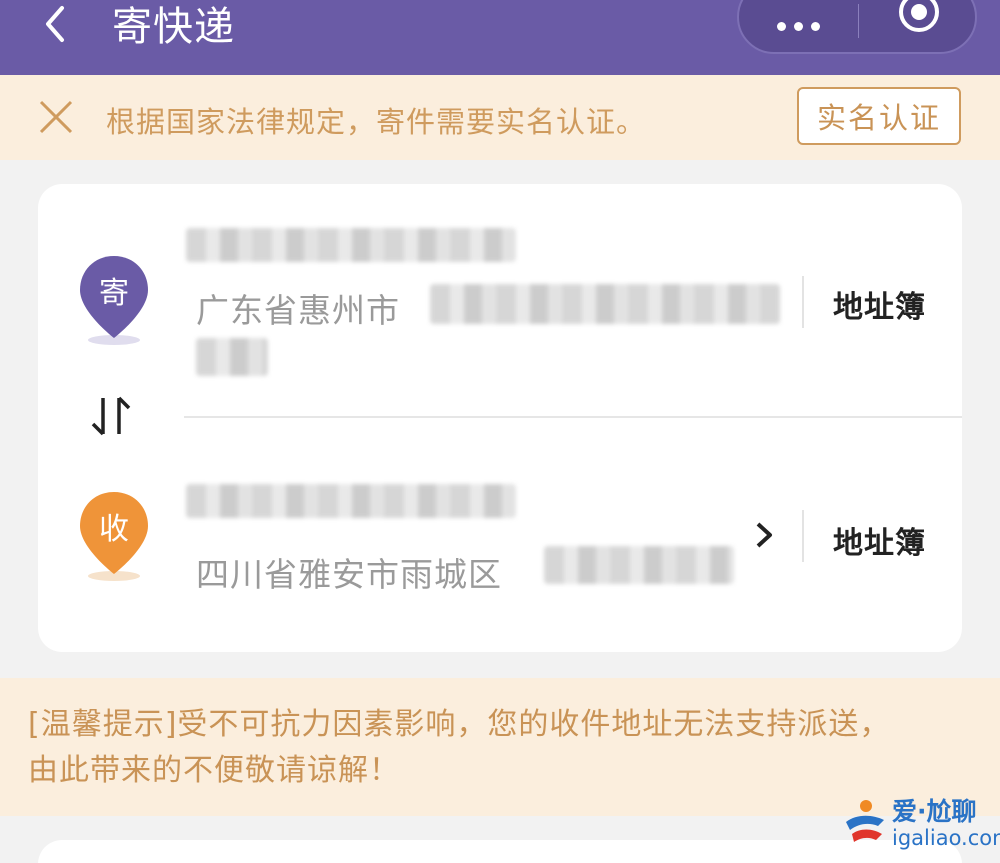 This screenshot has height=863, width=1000. What do you see at coordinates (500, 37) in the screenshot?
I see `title-bar: 寄快递` at bounding box center [500, 37].